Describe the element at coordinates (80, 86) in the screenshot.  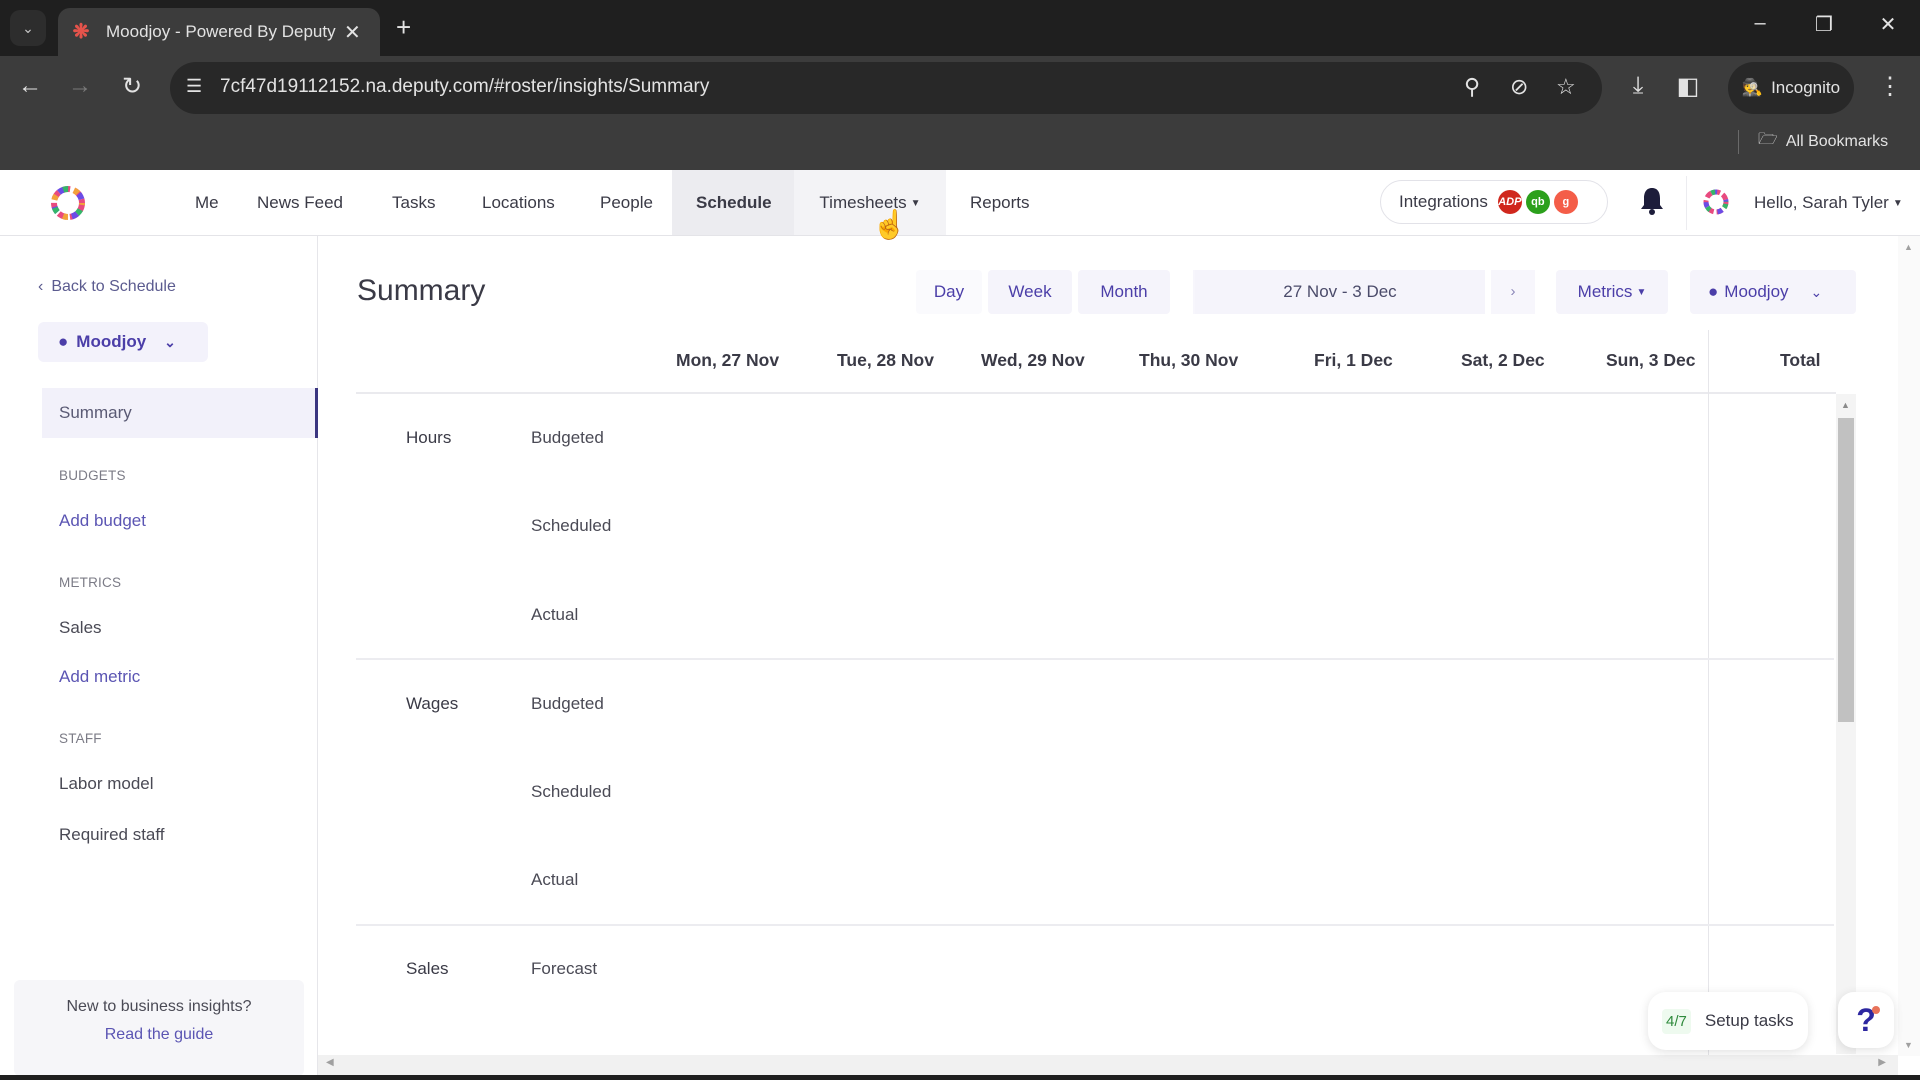
I see `forward-arrow-icon: →` at that location.